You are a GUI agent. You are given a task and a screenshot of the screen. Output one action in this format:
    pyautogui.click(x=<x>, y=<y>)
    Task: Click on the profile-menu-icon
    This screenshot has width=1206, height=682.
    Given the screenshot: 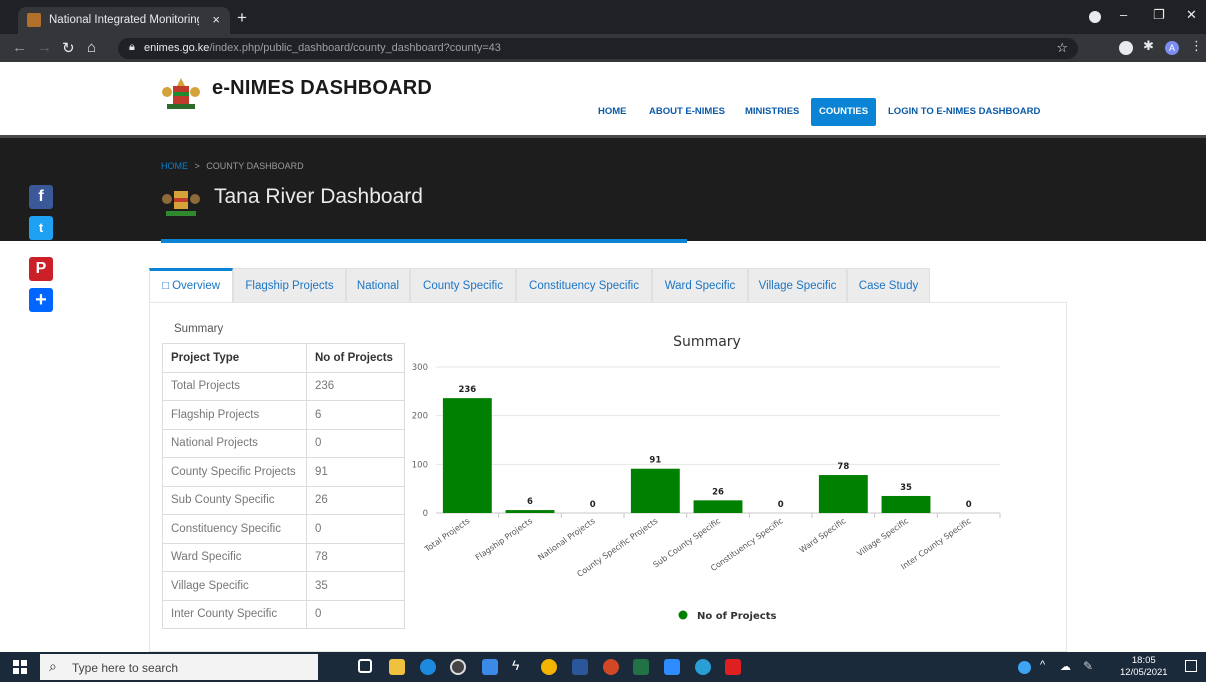 What is the action you would take?
    pyautogui.click(x=1095, y=17)
    